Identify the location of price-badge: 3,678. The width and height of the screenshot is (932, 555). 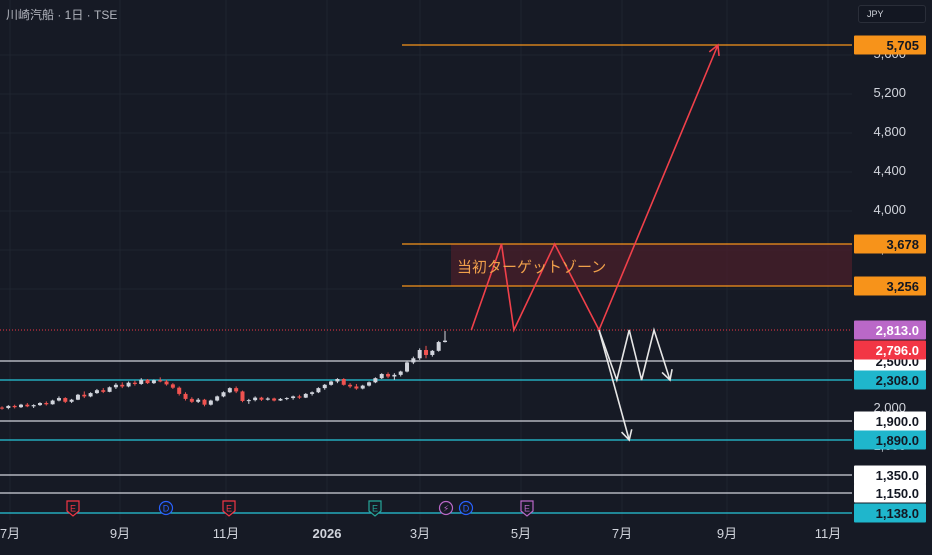
(902, 244).